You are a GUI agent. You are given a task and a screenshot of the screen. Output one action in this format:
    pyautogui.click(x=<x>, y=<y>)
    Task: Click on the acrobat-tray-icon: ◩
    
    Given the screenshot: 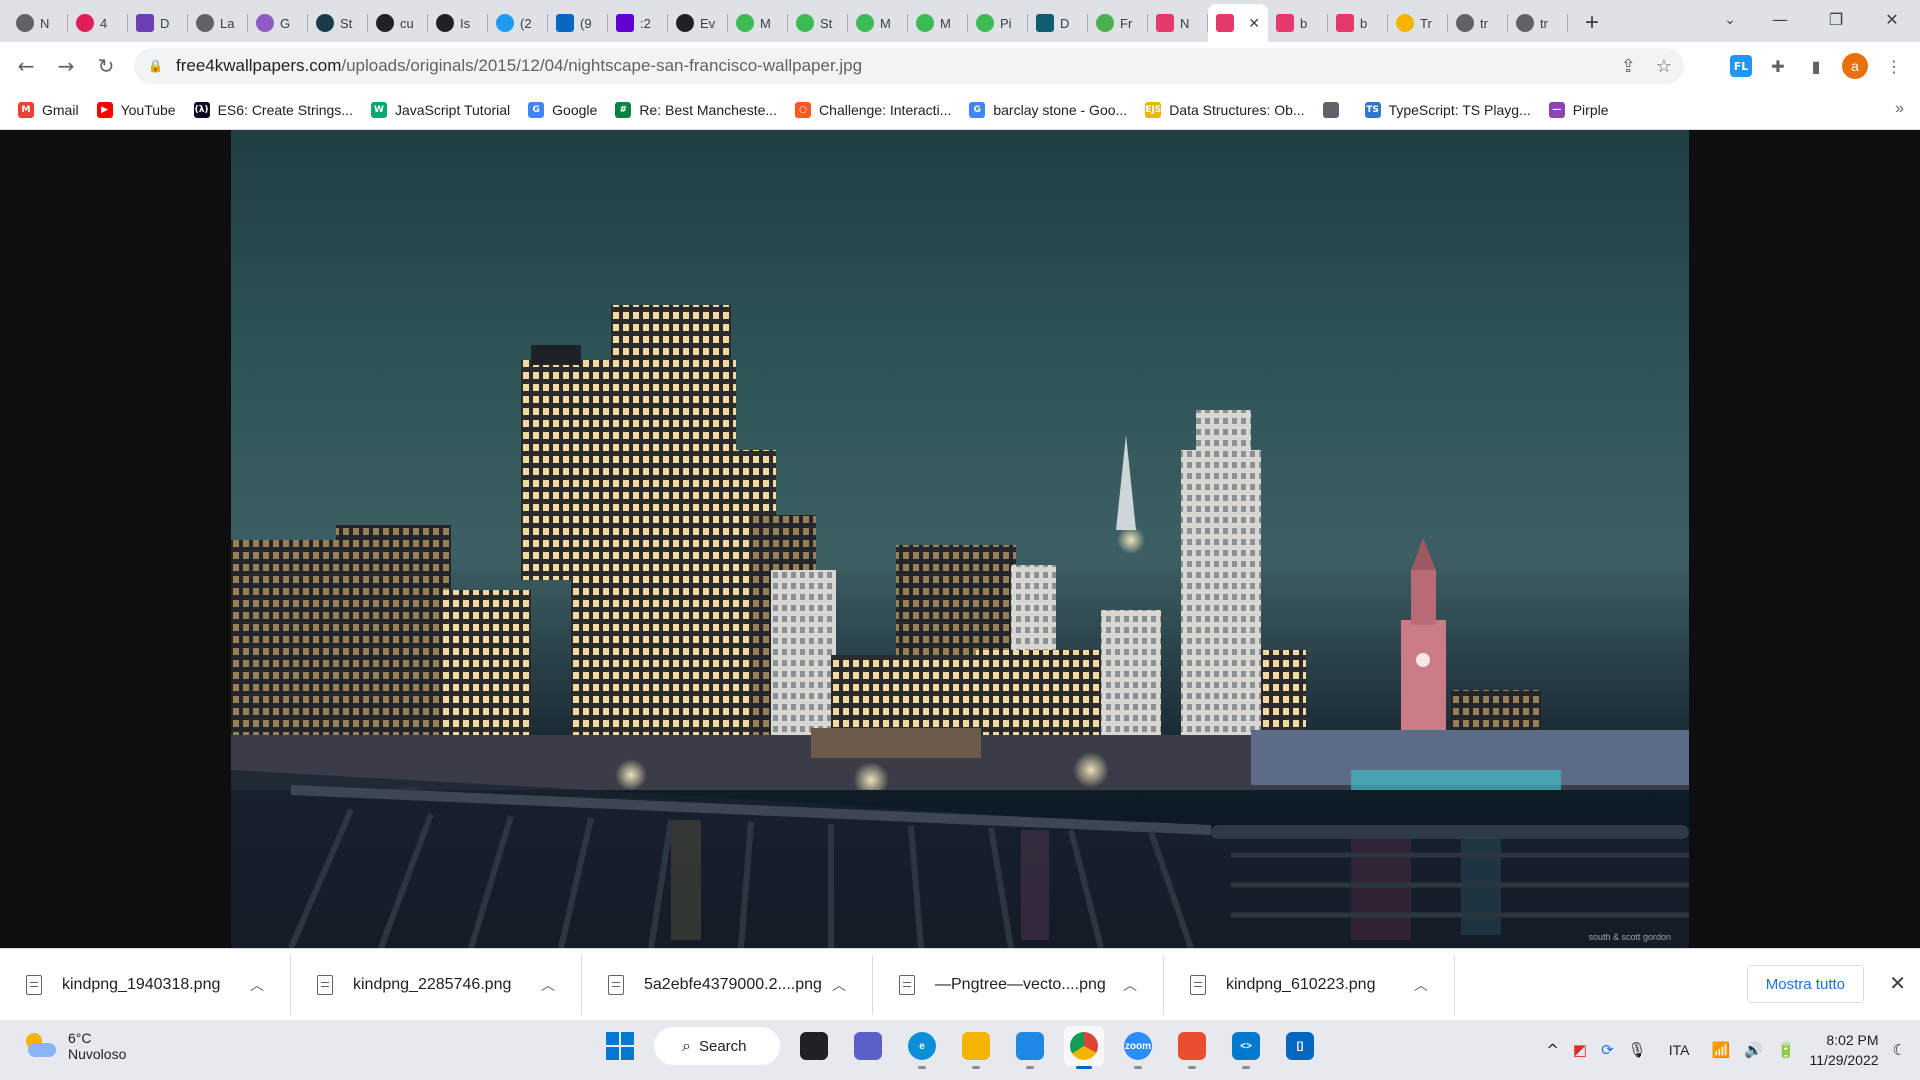 What is the action you would take?
    pyautogui.click(x=1580, y=1050)
    